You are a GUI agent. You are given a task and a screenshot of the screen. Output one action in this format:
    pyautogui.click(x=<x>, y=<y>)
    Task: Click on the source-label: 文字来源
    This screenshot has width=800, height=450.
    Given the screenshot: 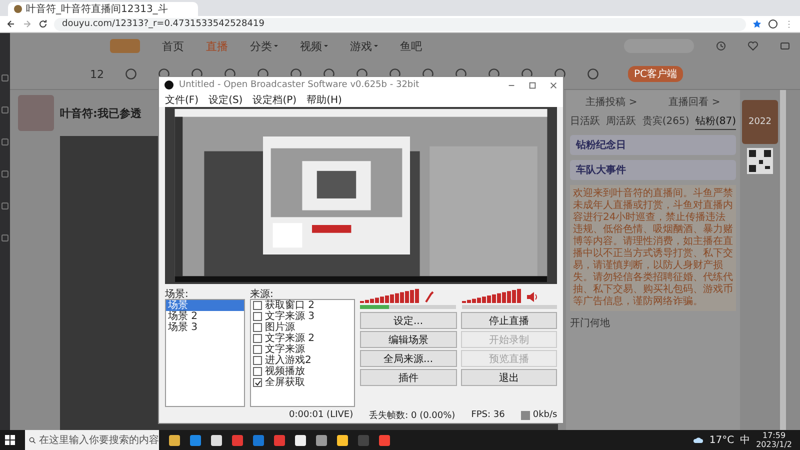 What is the action you would take?
    pyautogui.click(x=285, y=349)
    